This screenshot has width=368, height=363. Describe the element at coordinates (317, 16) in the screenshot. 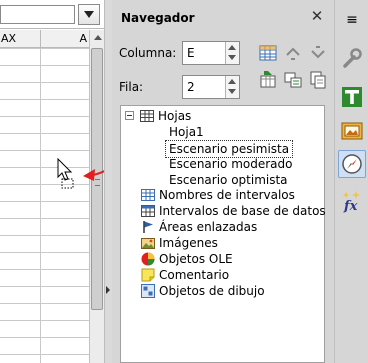

I see `close-icon: ✕` at that location.